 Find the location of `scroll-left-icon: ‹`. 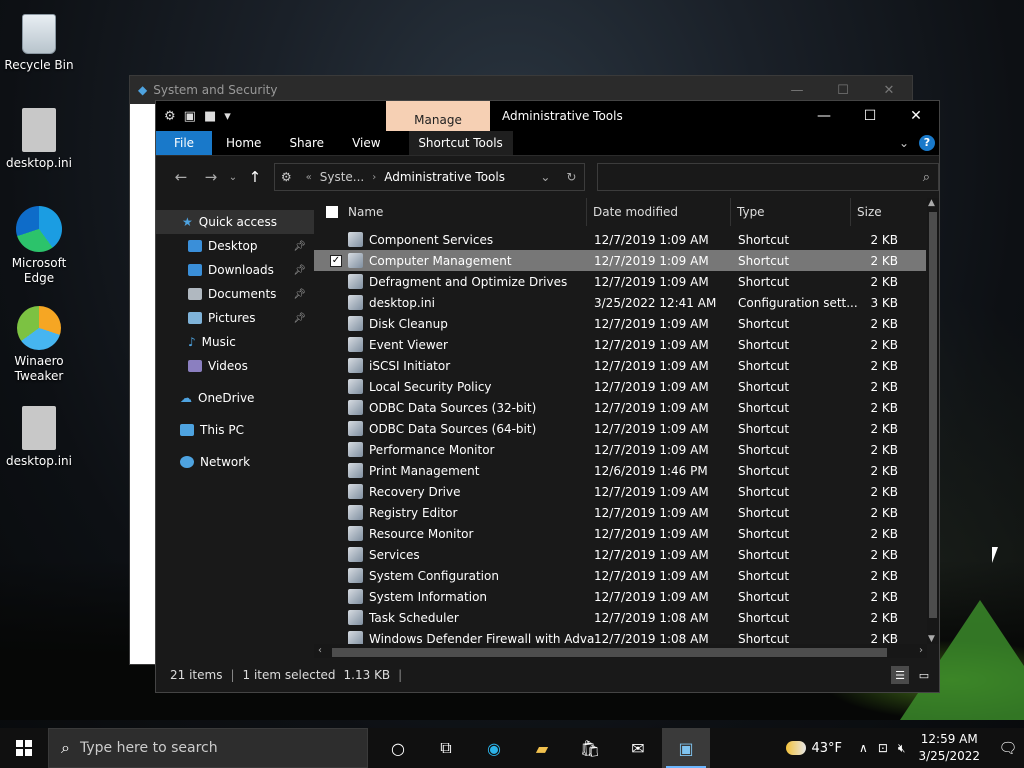

scroll-left-icon: ‹ is located at coordinates (320, 650).